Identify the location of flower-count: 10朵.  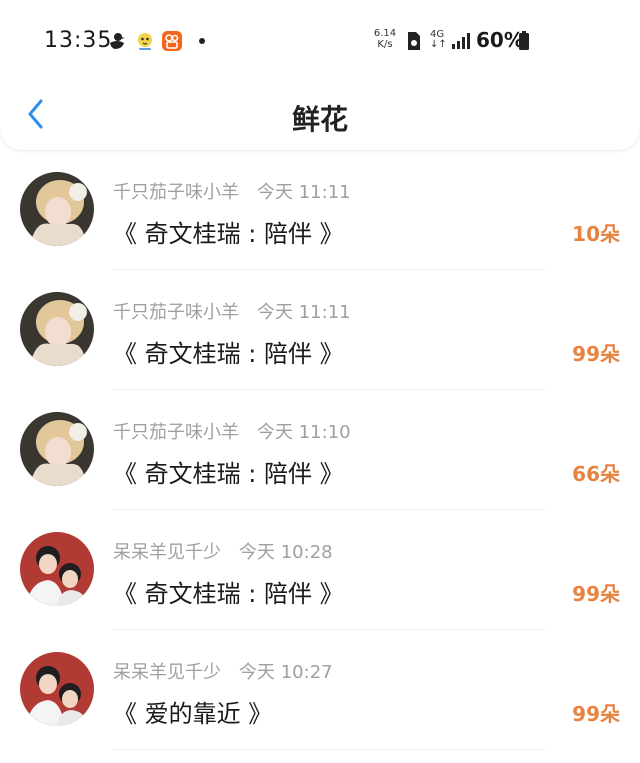
(596, 234).